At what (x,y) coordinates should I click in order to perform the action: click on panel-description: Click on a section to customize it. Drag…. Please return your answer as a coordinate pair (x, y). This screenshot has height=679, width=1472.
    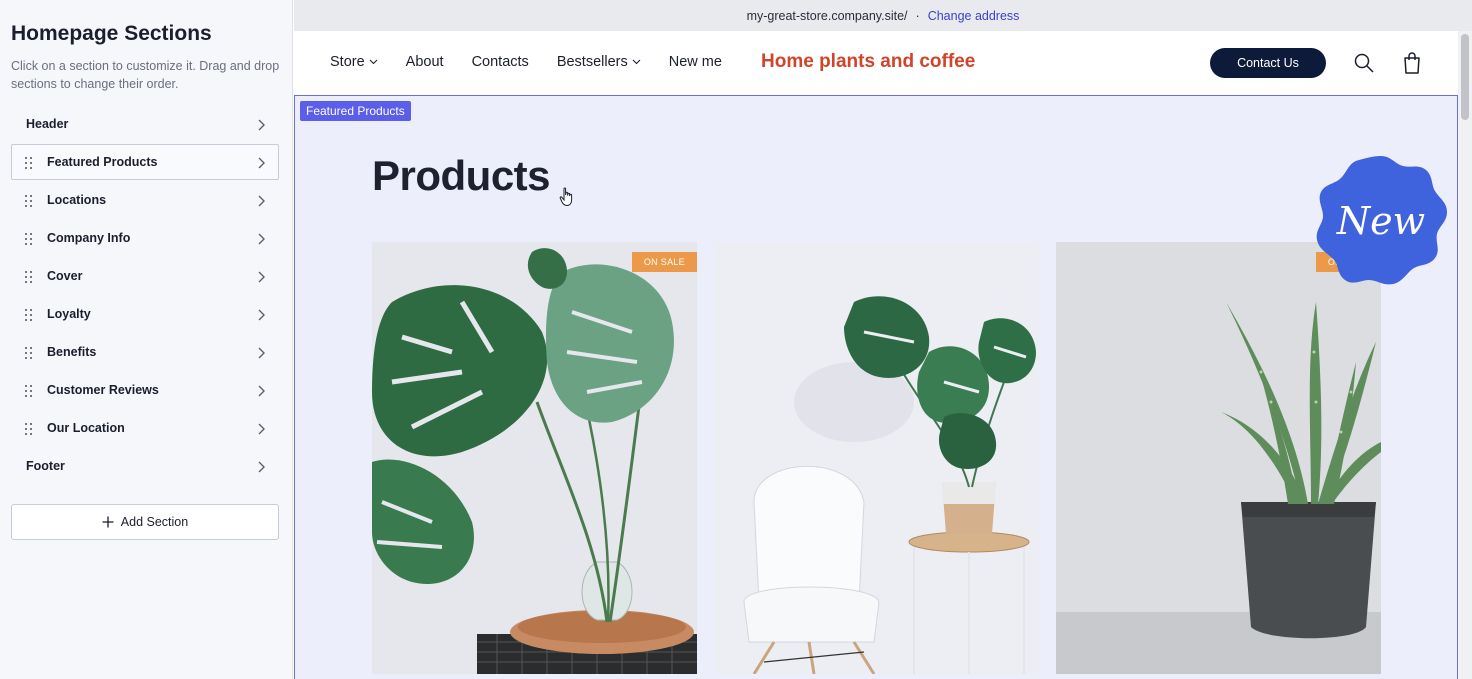
    Looking at the image, I should click on (145, 75).